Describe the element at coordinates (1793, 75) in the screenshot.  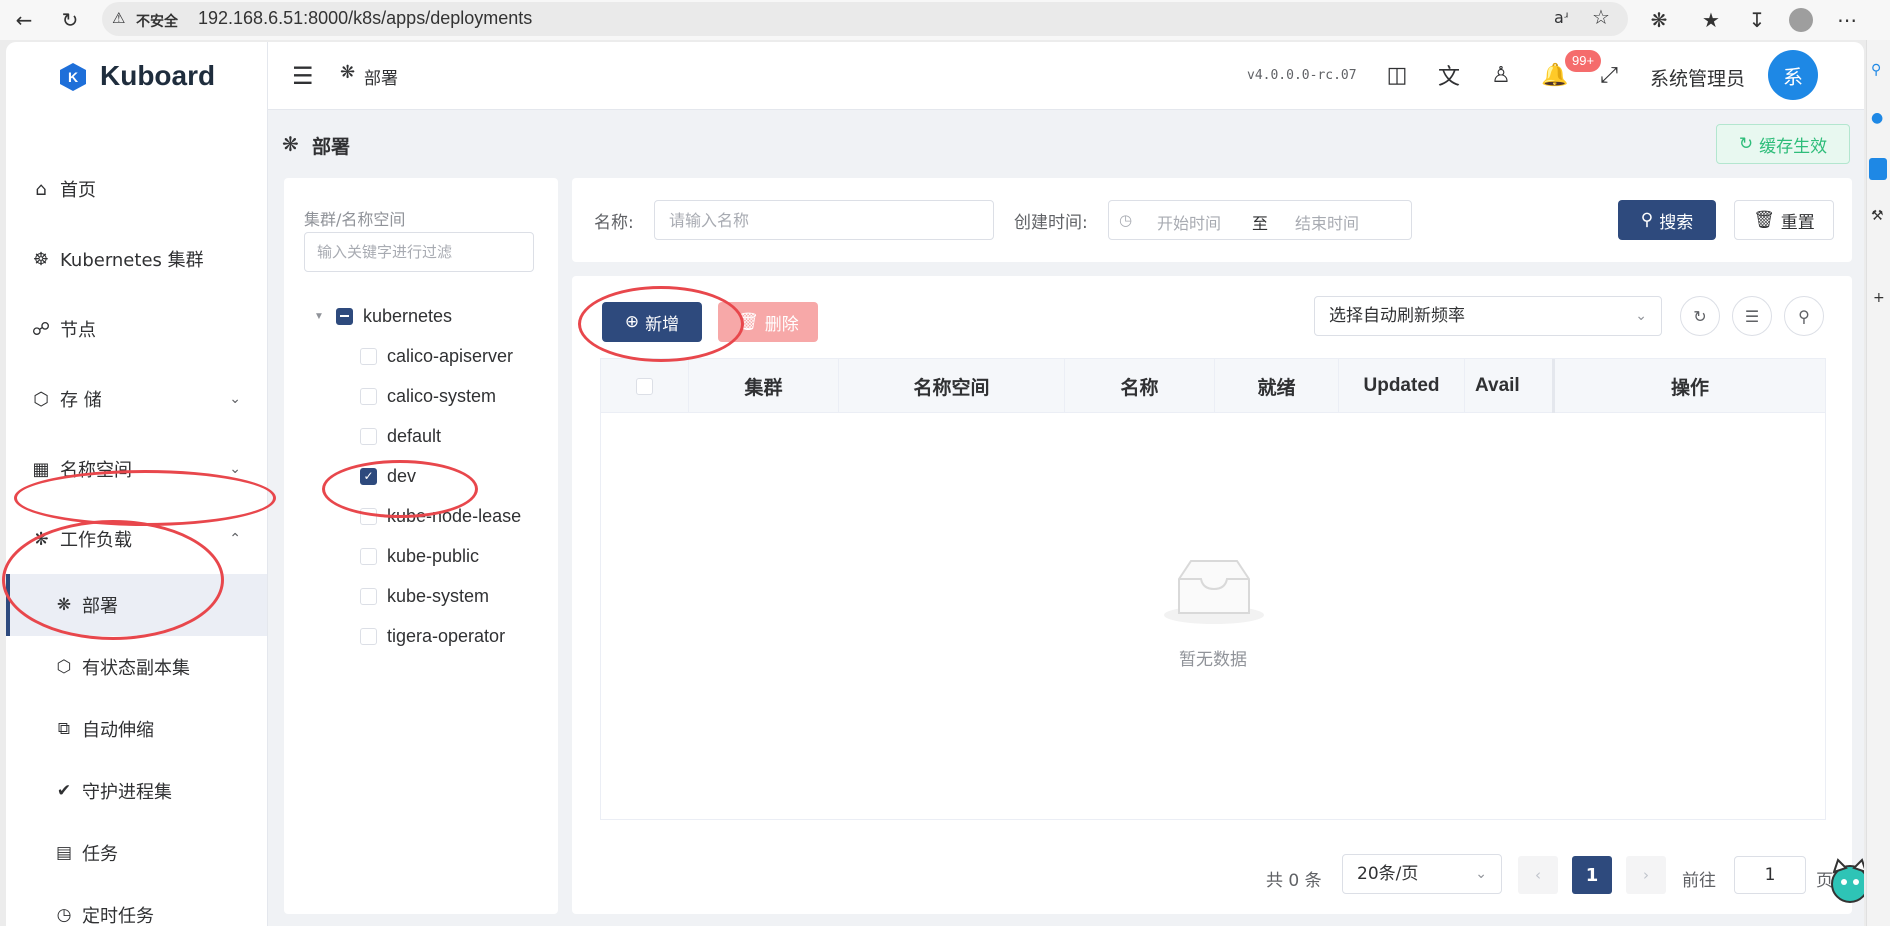
I see `avatar: 系` at that location.